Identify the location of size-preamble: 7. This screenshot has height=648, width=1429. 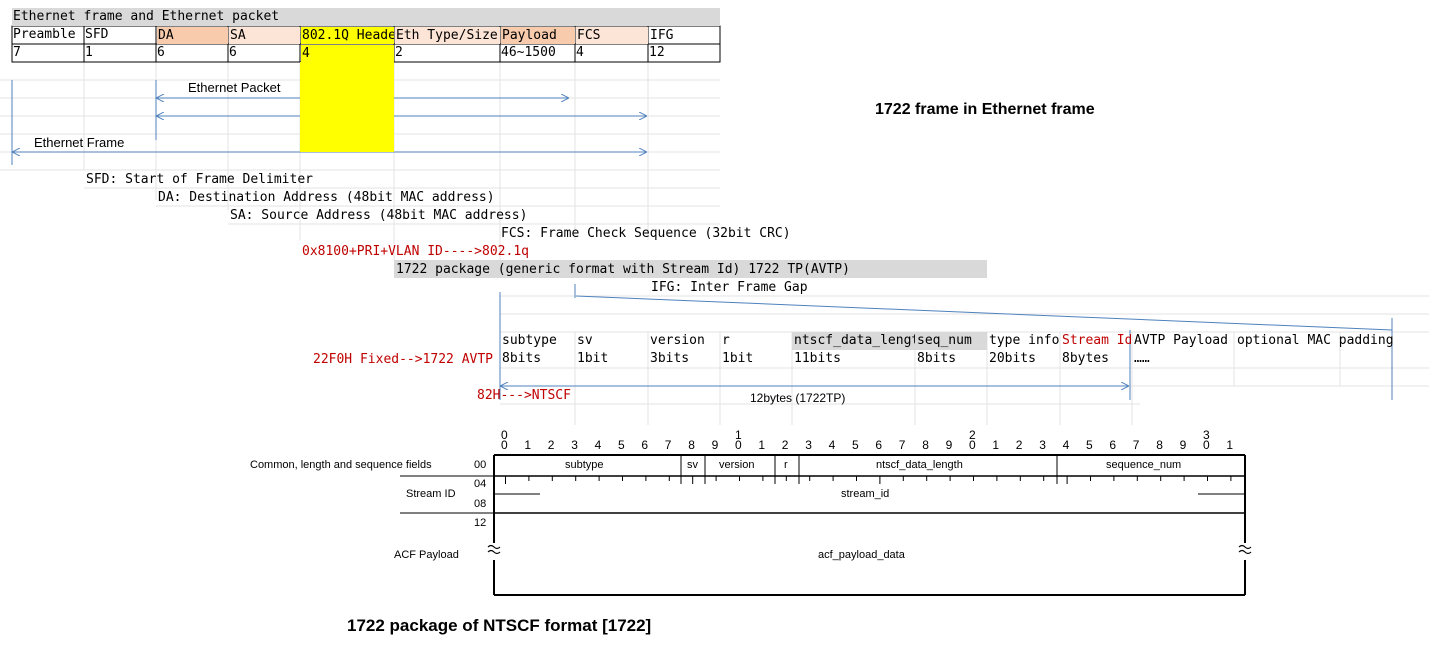
(17, 52).